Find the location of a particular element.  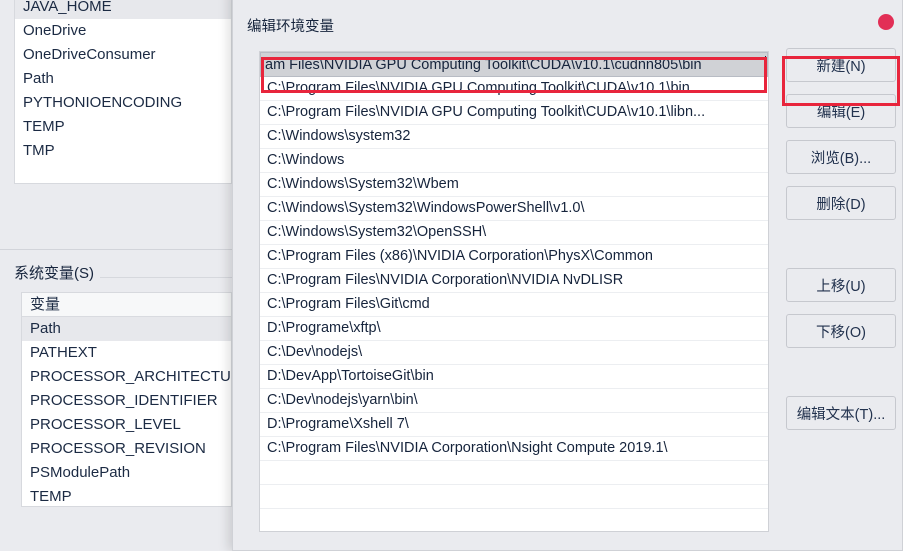

system-variable-row: PROCESSOR_ARCHITECTURE is located at coordinates (126, 377).